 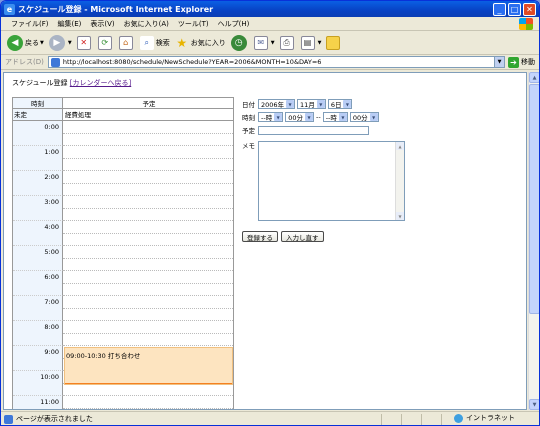 I want to click on stop-button: ✕, so click(x=84, y=42).